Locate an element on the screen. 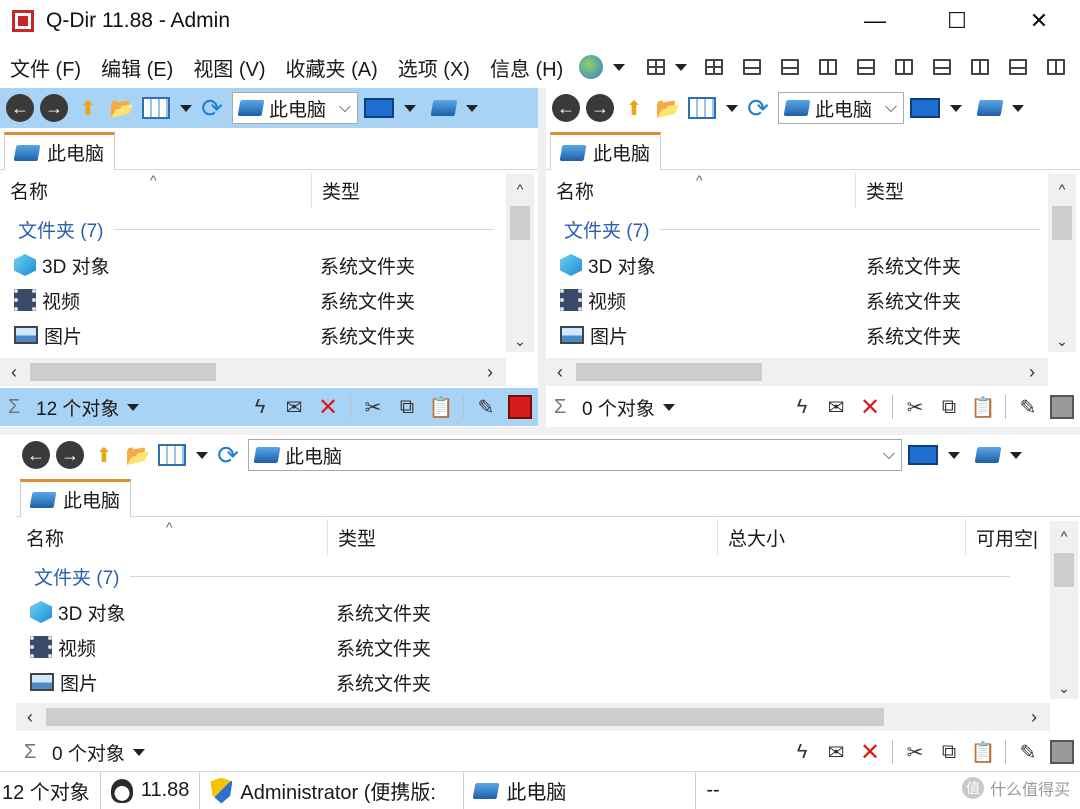 The width and height of the screenshot is (1080, 809). layout-4-pane-icon is located at coordinates (656, 67).